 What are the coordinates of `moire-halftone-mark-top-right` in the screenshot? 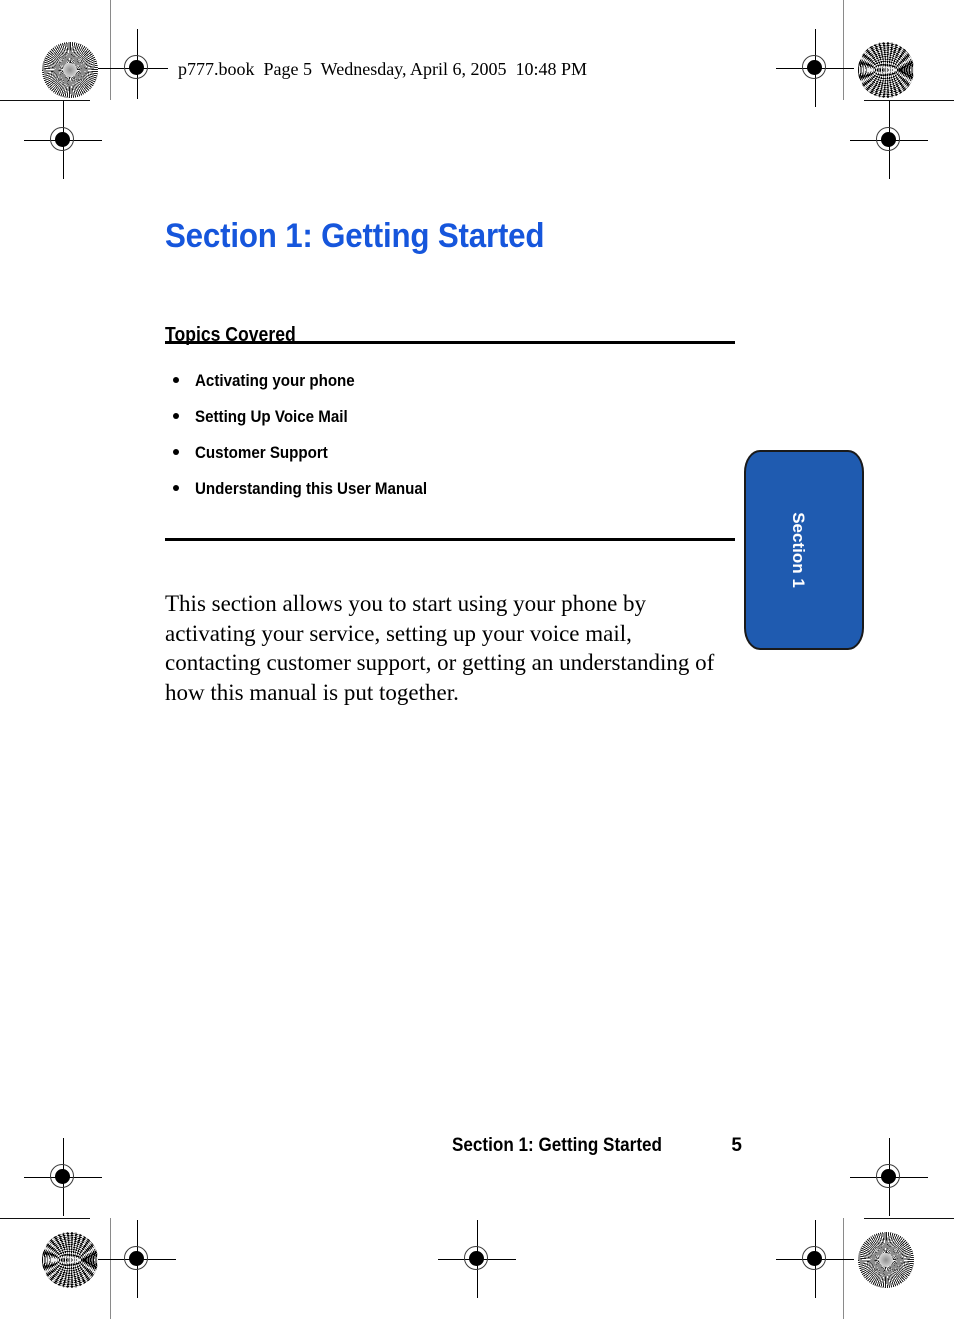 It's located at (886, 70).